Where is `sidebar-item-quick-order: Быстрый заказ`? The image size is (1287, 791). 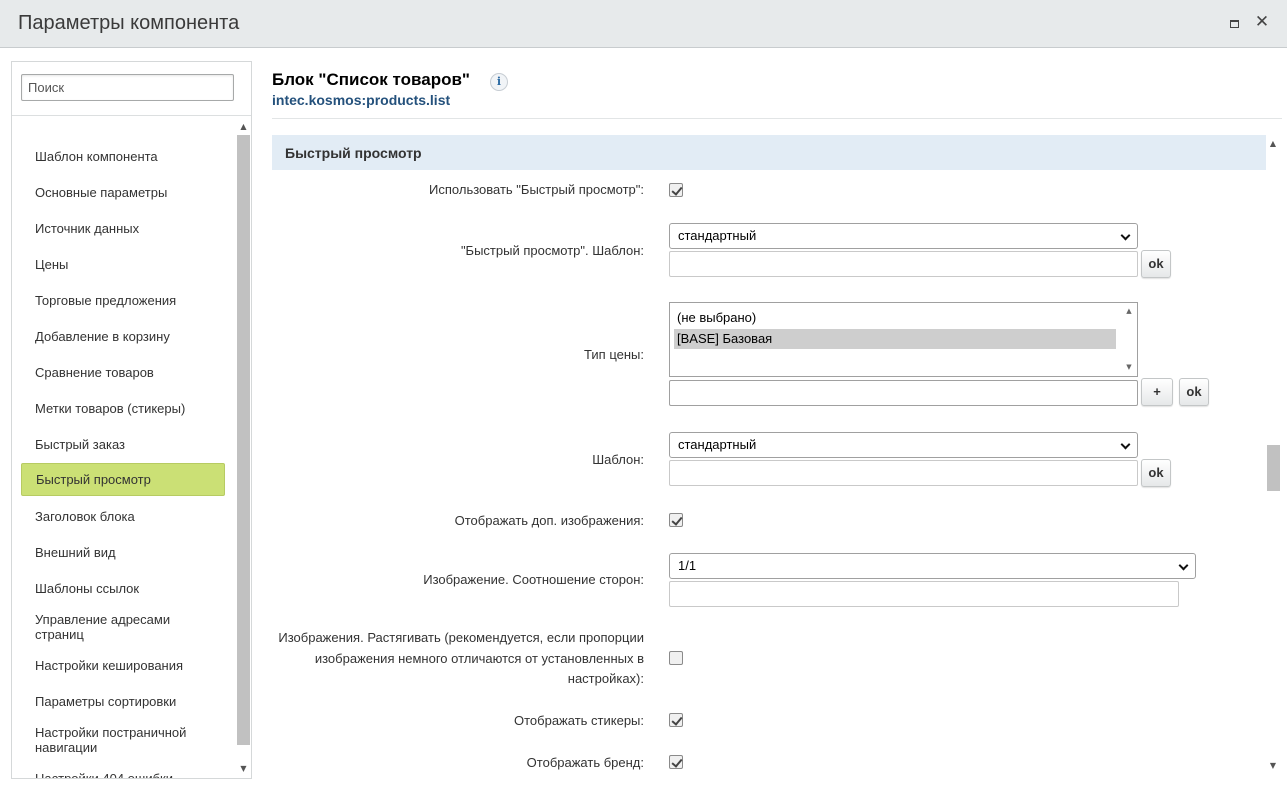 sidebar-item-quick-order: Быстрый заказ is located at coordinates (123, 444).